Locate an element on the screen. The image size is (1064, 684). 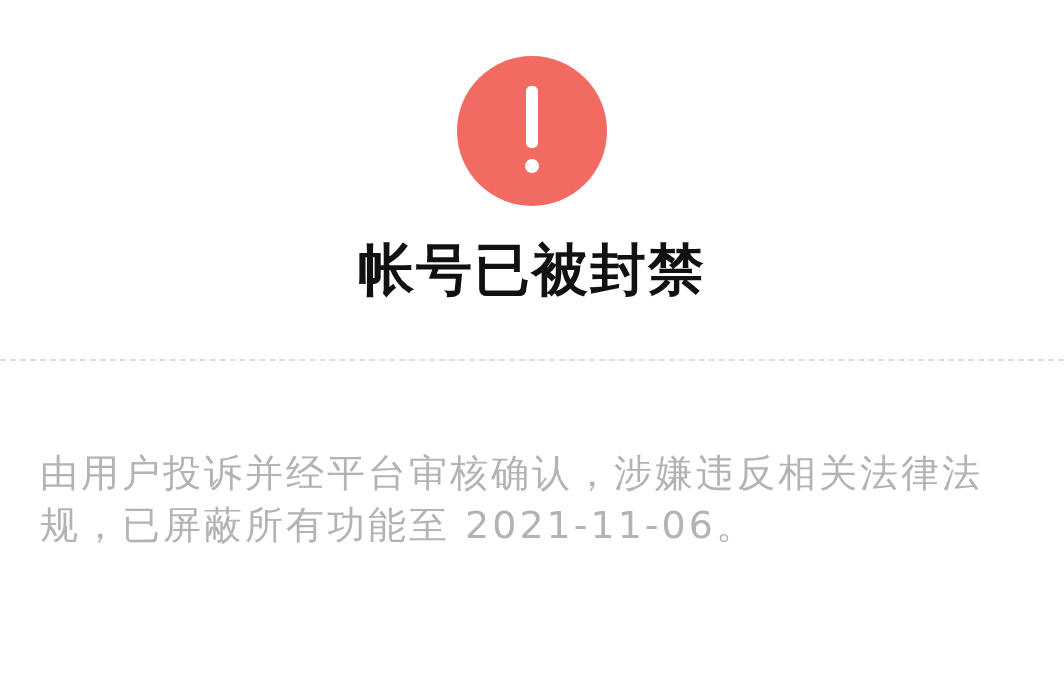
status-message: 由用户投诉并经平台审核确认，涉嫌违反相关法律法规，已屏蔽所有功能至 2021-11-06。 is located at coordinates (512, 500).